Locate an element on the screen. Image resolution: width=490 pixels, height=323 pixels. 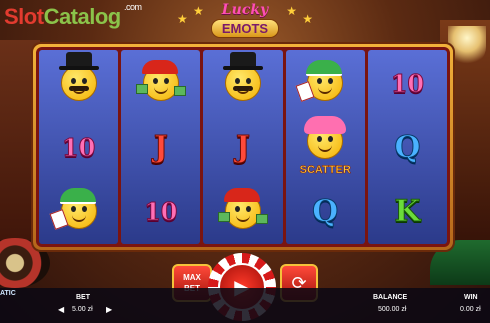
game-logo: ★ ★ ★ ★ Lucky EMOTS is located at coordinates (245, 22).